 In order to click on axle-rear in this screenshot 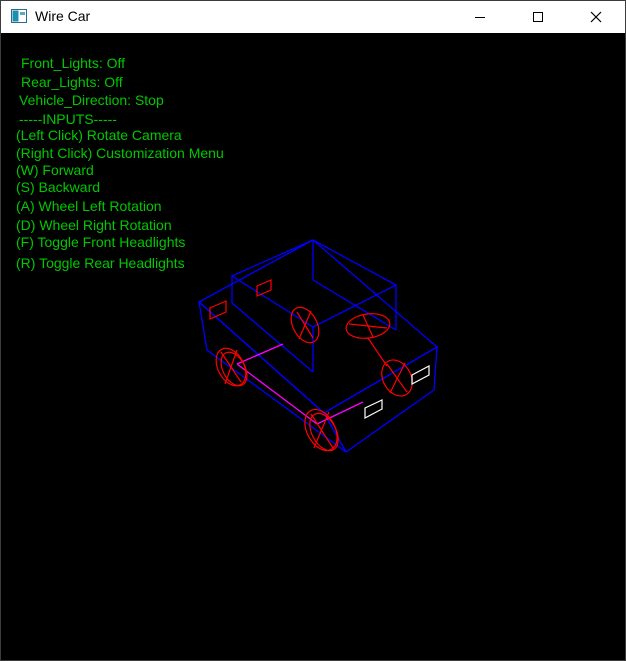, I will do `click(260, 354)`.